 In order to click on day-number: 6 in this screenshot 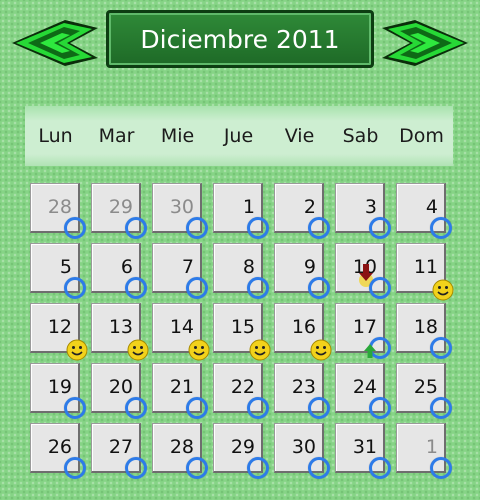, I will do `click(126, 267)`.